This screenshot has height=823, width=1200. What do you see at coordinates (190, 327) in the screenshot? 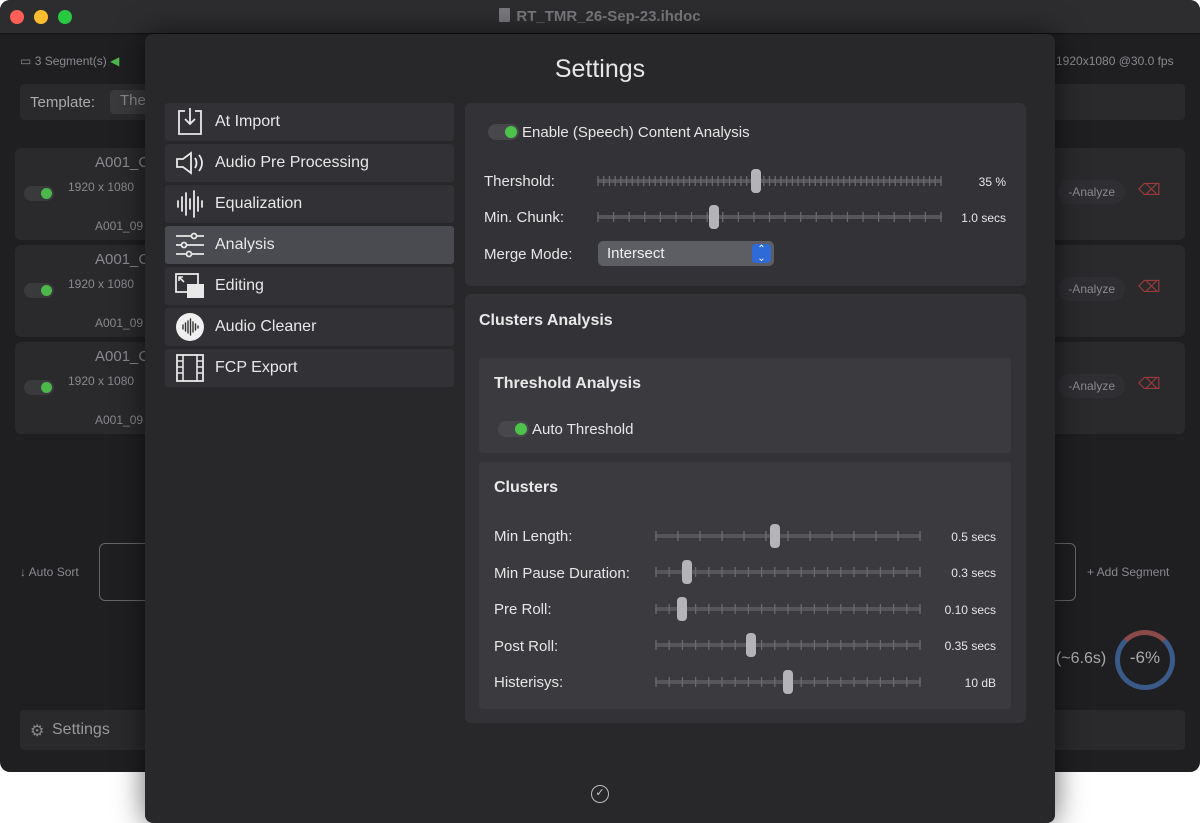
I see `audio-cleaner-icon` at bounding box center [190, 327].